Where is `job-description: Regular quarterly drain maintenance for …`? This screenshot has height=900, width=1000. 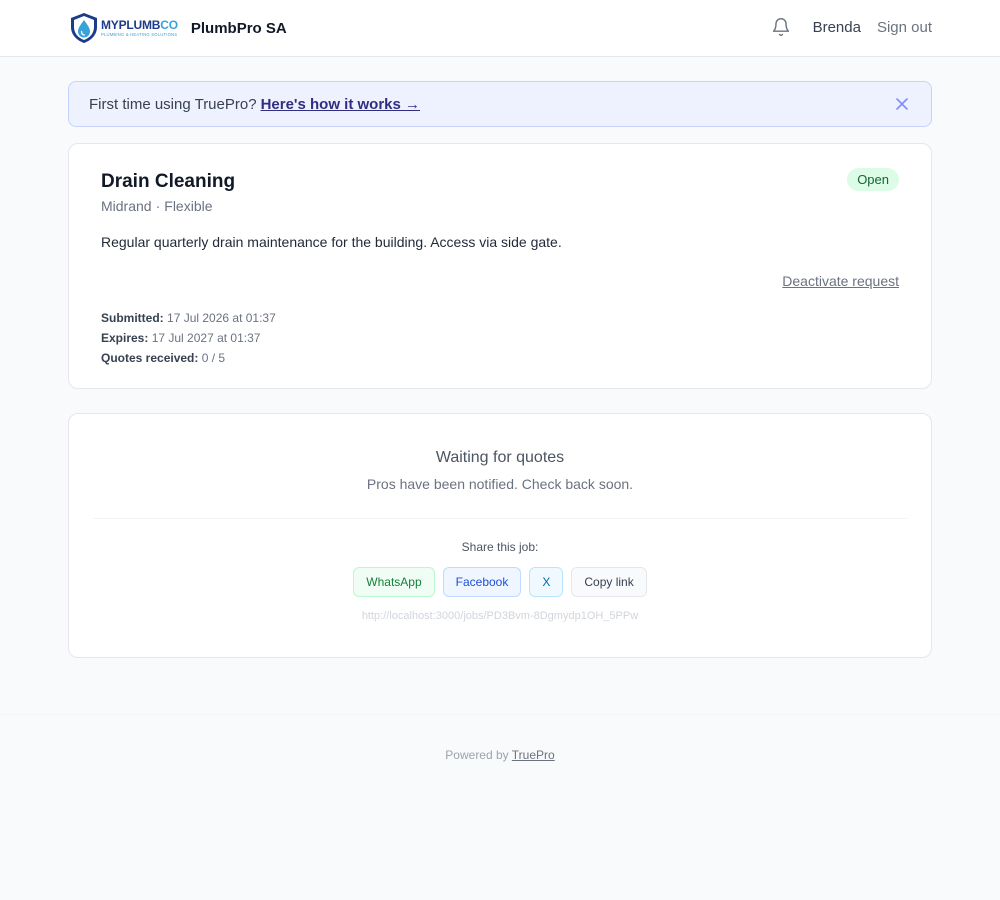
job-description: Regular quarterly drain maintenance for … is located at coordinates (331, 242).